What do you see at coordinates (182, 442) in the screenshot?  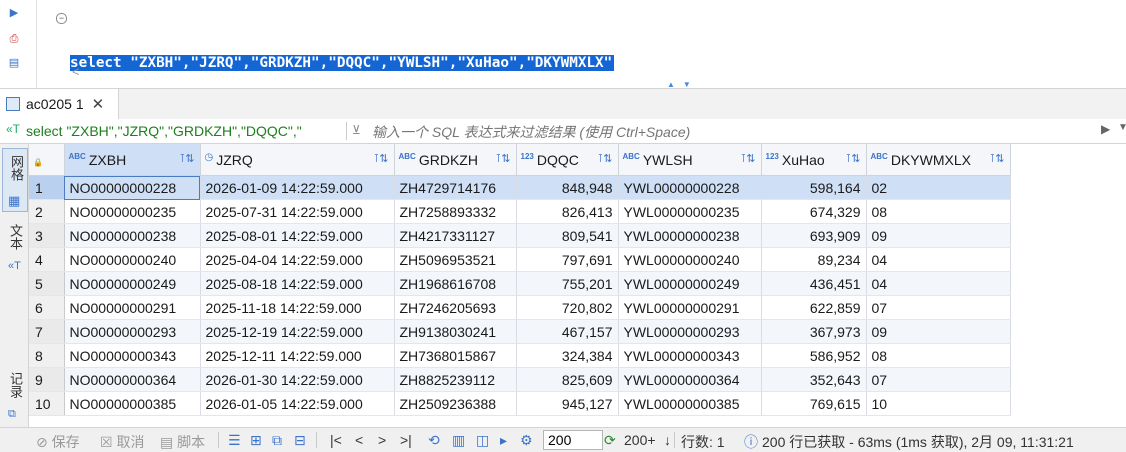 I see `script-button: ▤ 脚本` at bounding box center [182, 442].